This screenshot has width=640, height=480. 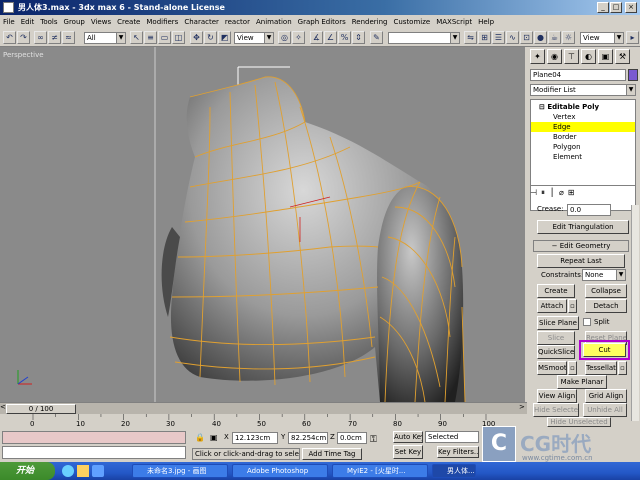 I want to click on select-move-icon: ✥, so click(x=196, y=37).